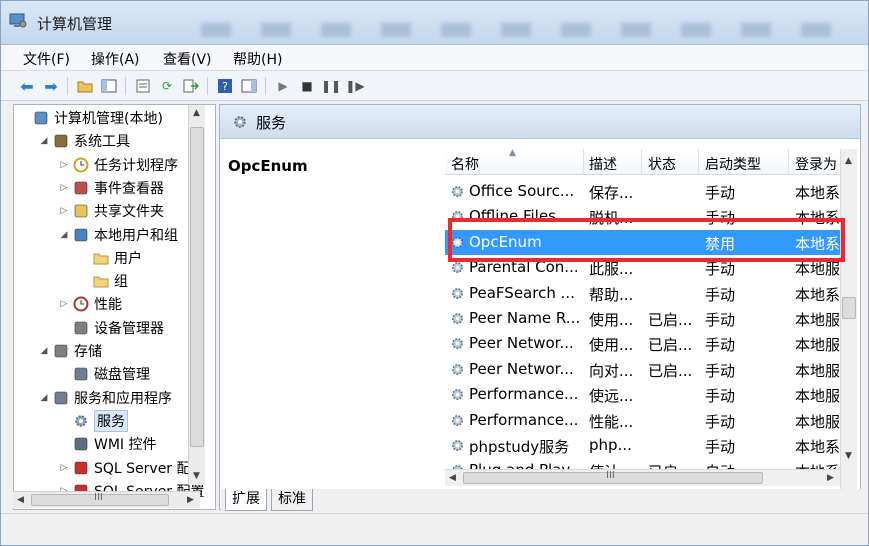 Image resolution: width=869 pixels, height=546 pixels. I want to click on tree-item: ▷ 共享文件夹, so click(111, 211).